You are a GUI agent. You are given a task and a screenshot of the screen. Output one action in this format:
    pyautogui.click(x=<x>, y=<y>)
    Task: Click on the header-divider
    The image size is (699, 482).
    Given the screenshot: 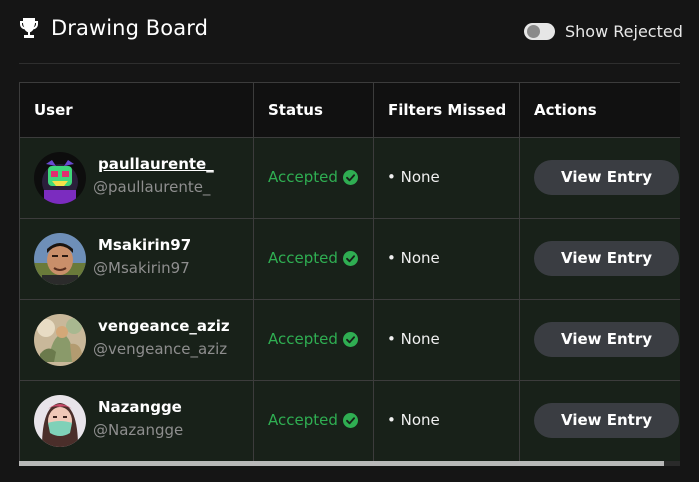 What is the action you would take?
    pyautogui.click(x=349, y=63)
    